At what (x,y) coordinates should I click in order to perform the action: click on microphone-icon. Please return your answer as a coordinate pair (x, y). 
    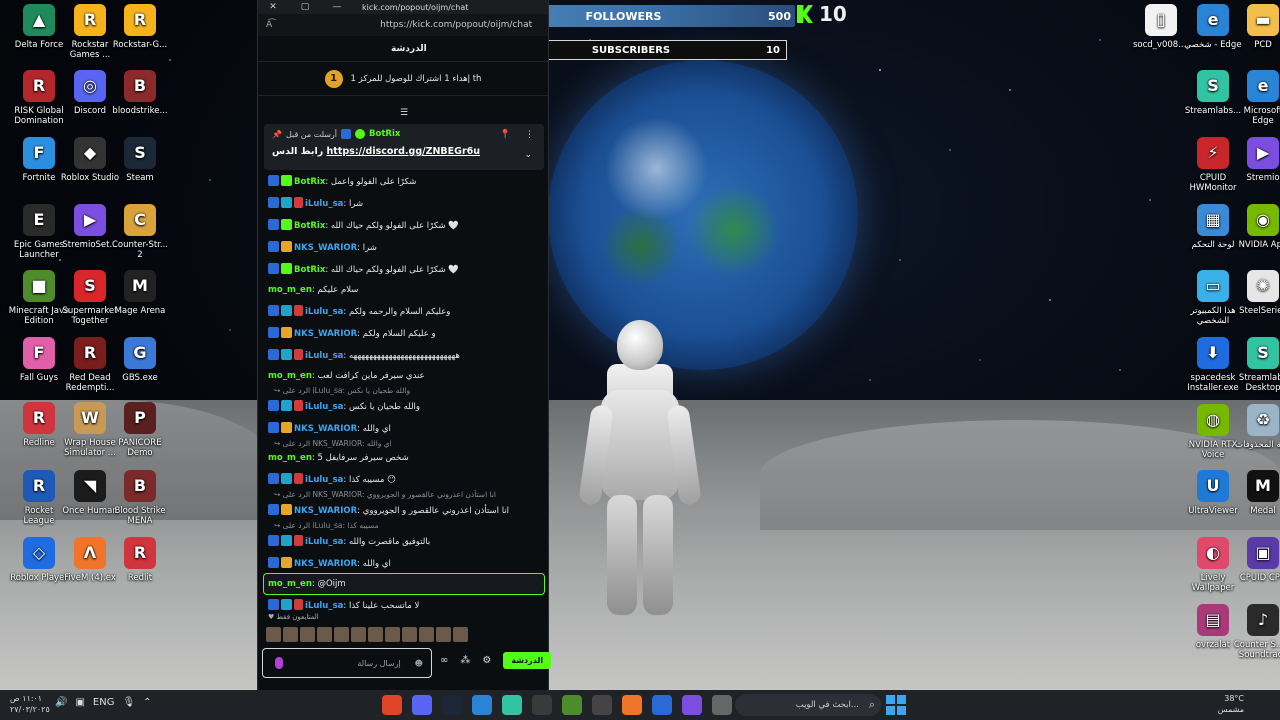
    Looking at the image, I should click on (279, 663).